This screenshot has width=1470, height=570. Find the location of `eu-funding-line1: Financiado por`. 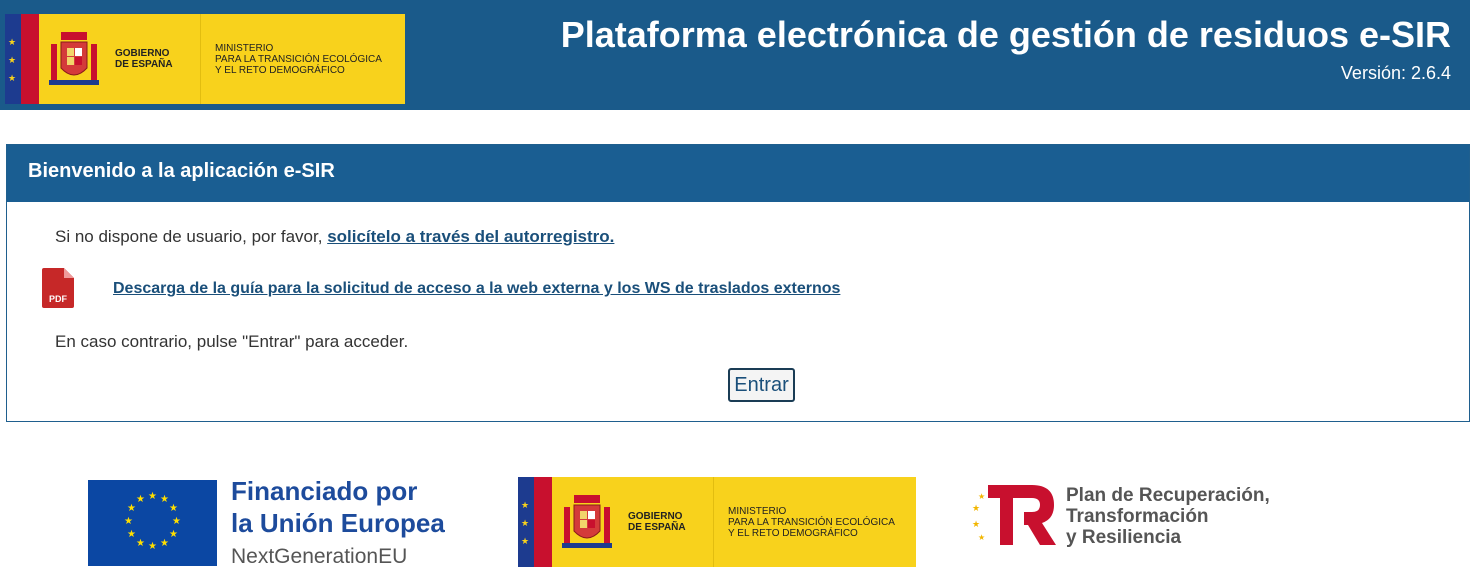

eu-funding-line1: Financiado por is located at coordinates (324, 491).